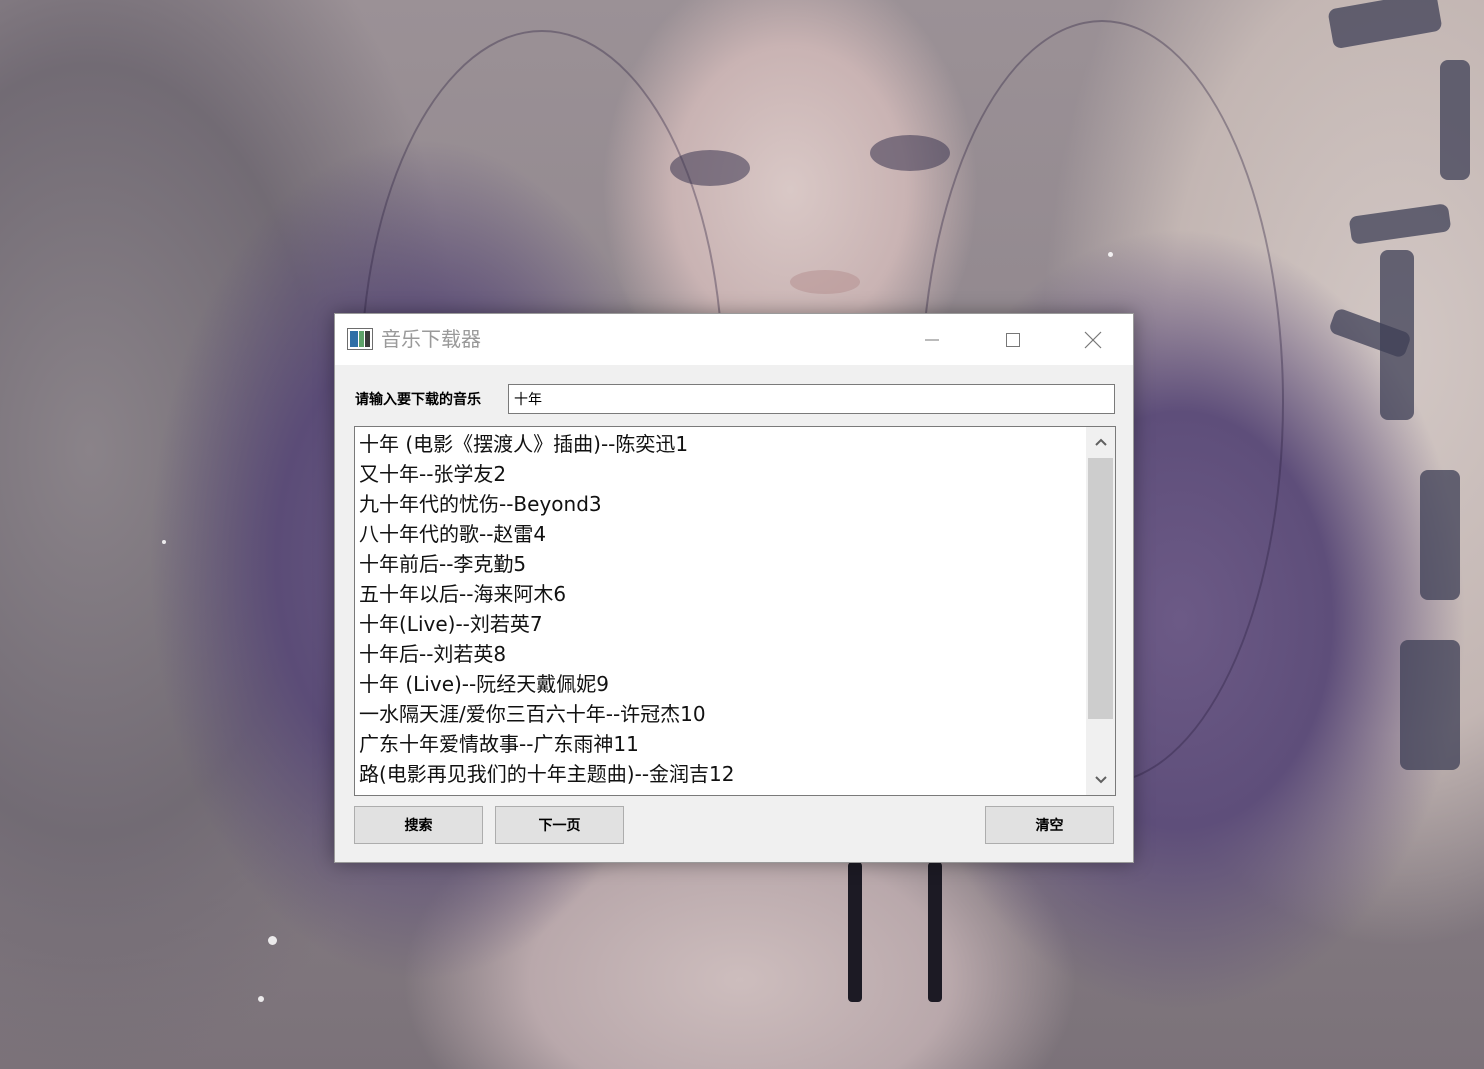 The height and width of the screenshot is (1069, 1484). I want to click on close-icon, so click(1093, 339).